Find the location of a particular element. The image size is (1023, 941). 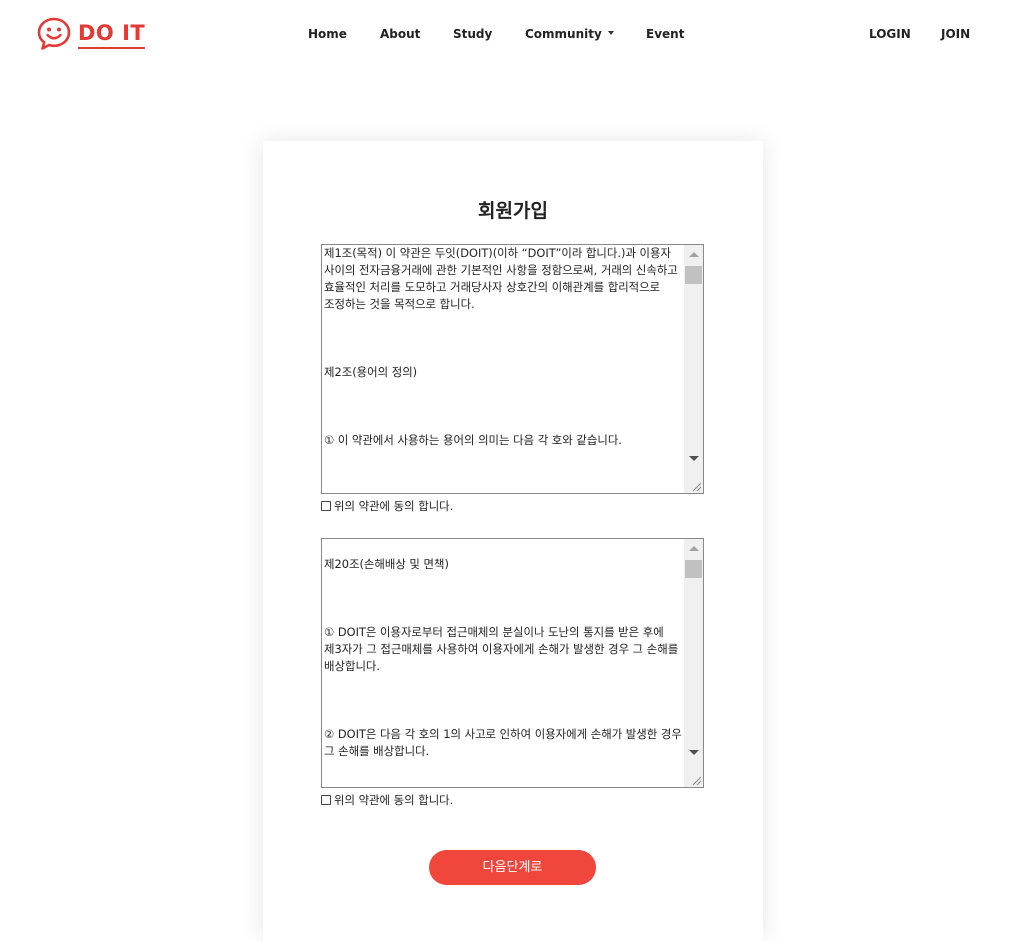

join-link: JOIN is located at coordinates (955, 34).